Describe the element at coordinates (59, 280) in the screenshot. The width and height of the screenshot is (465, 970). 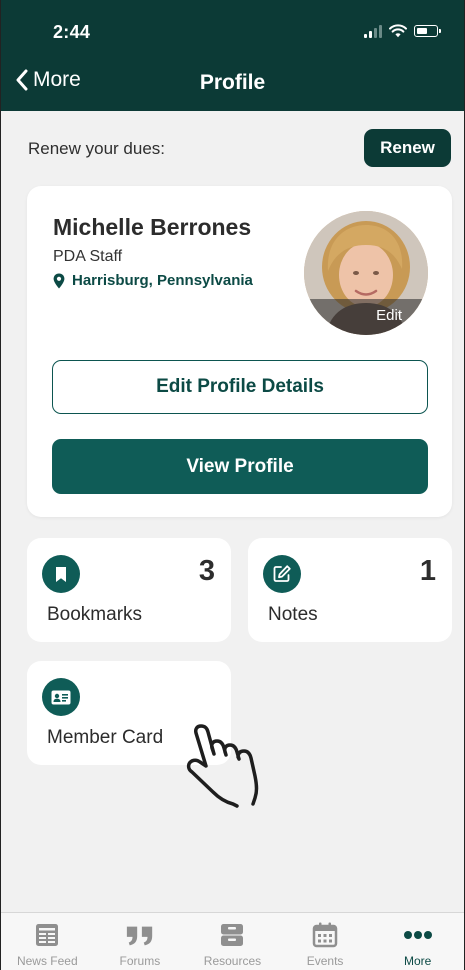
I see `location-pin-icon` at that location.